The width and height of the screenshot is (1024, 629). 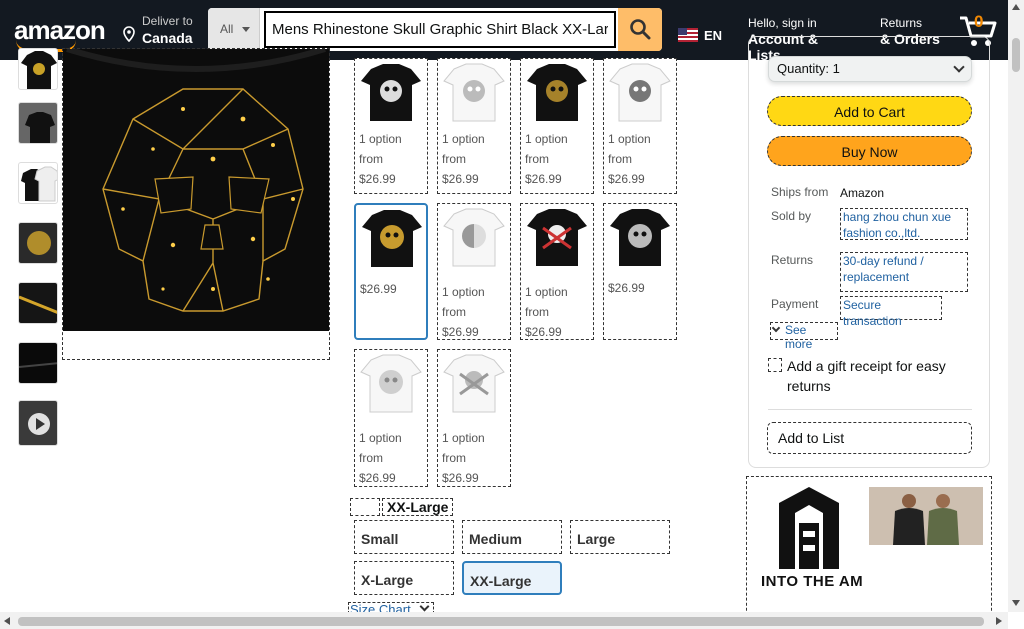 I want to click on size-option-x-large: X-Large, so click(x=404, y=578).